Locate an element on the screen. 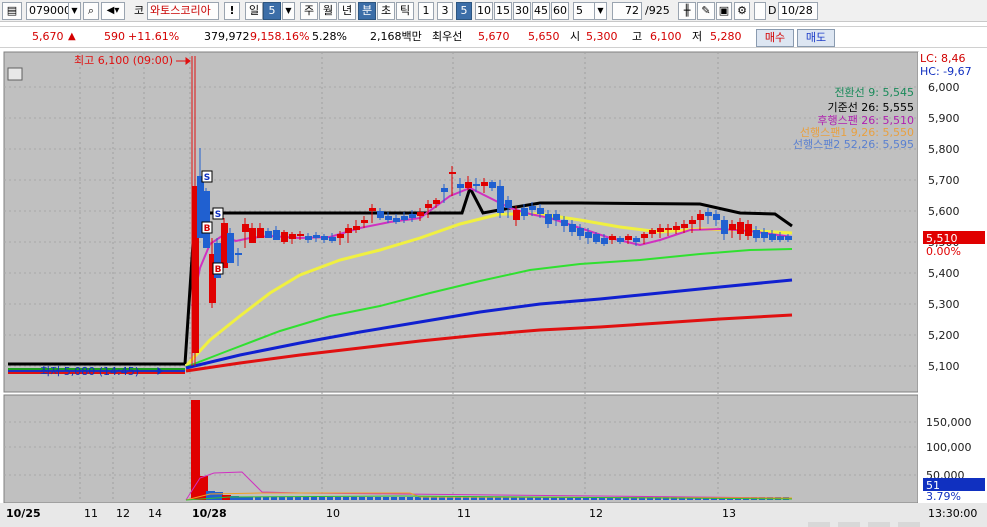 This screenshot has height=527, width=987. time-axis-label: 12 is located at coordinates (596, 513).